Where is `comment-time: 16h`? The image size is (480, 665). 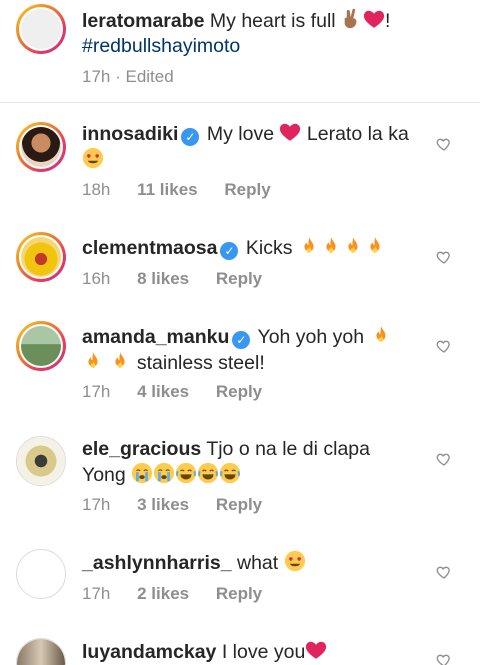
comment-time: 16h is located at coordinates (96, 278).